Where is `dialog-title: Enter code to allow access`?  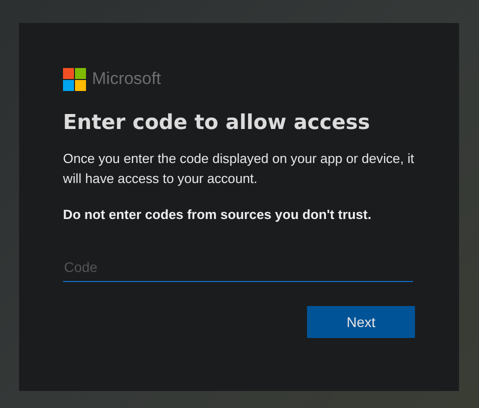
dialog-title: Enter code to allow access is located at coordinates (217, 122).